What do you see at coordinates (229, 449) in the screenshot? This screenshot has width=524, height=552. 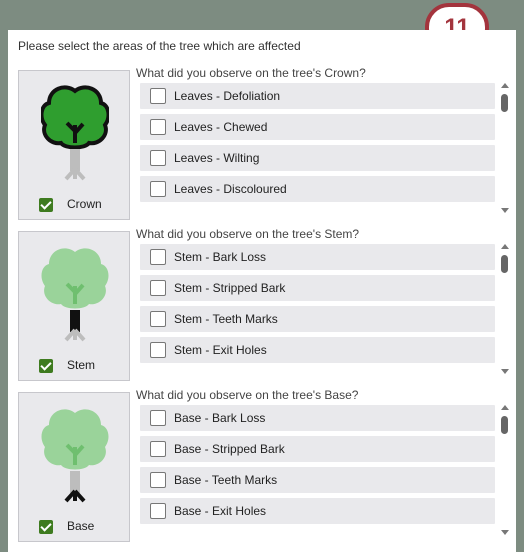 I see `option-label: Base - Stripped Bark` at bounding box center [229, 449].